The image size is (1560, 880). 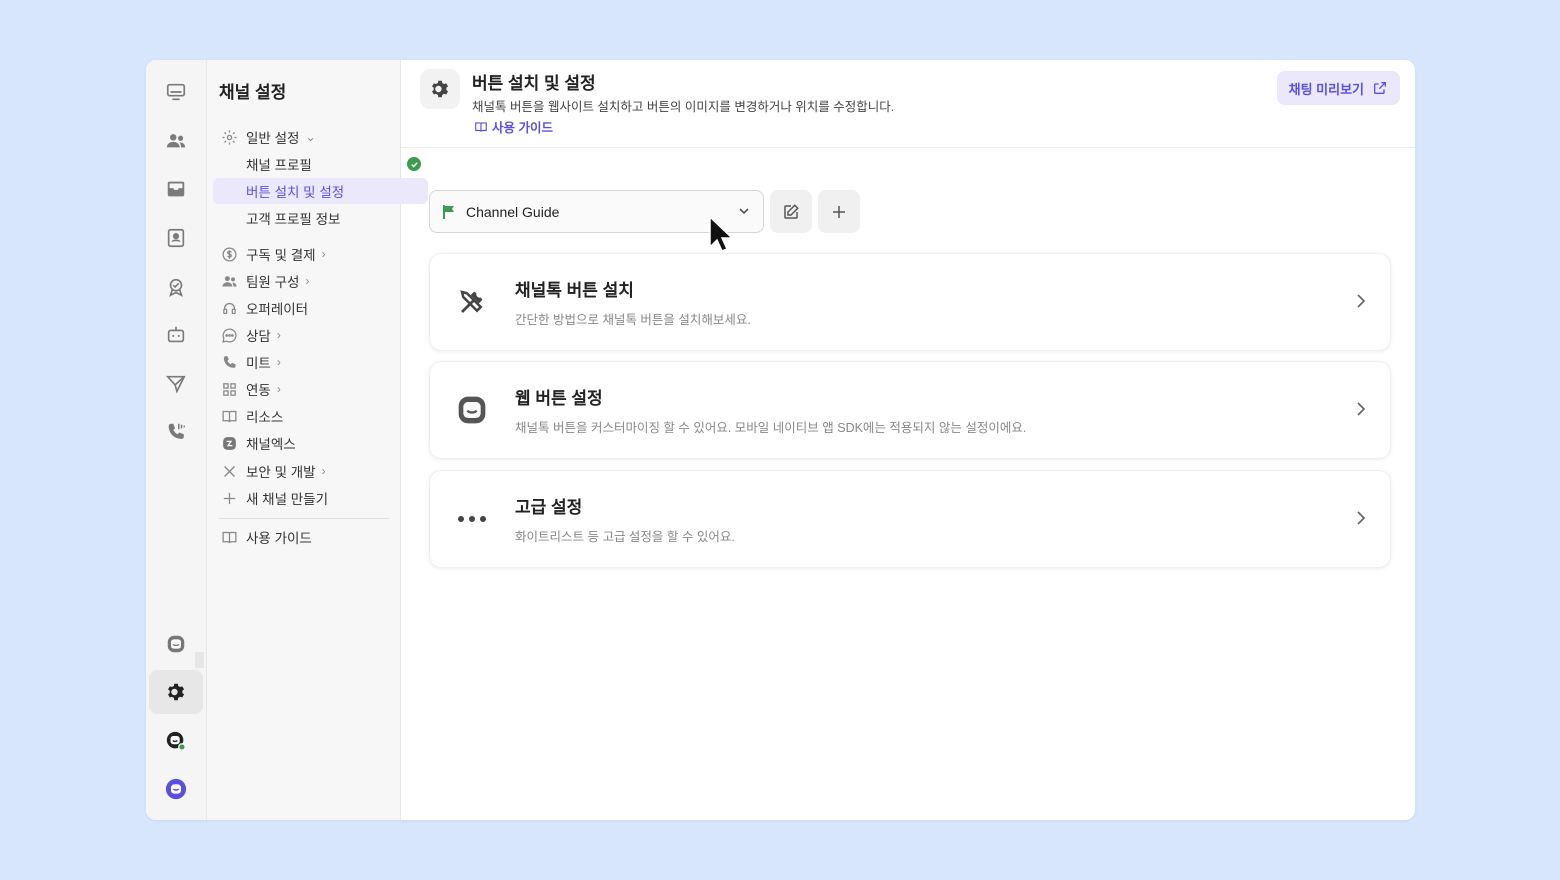 I want to click on card-title: 웹 버튼 설정, so click(x=559, y=398).